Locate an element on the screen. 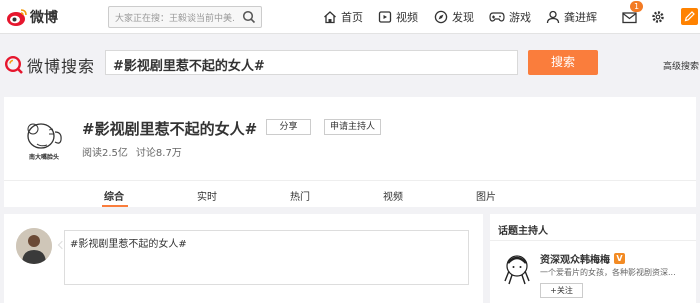 The height and width of the screenshot is (303, 700). nav-discover: 发现 is located at coordinates (454, 17).